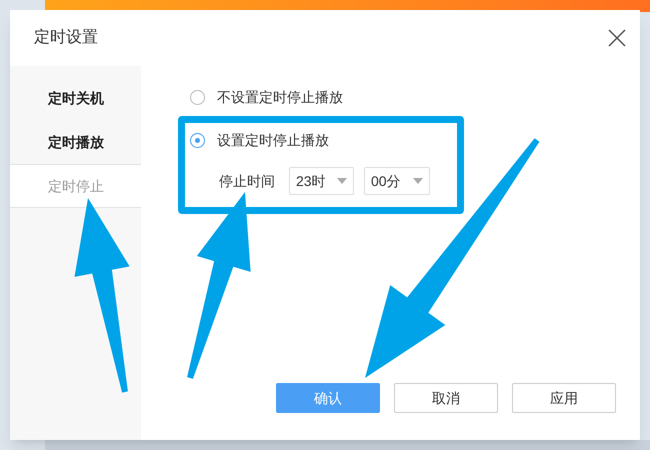  What do you see at coordinates (247, 181) in the screenshot?
I see `stop-time-label: 停止时间` at bounding box center [247, 181].